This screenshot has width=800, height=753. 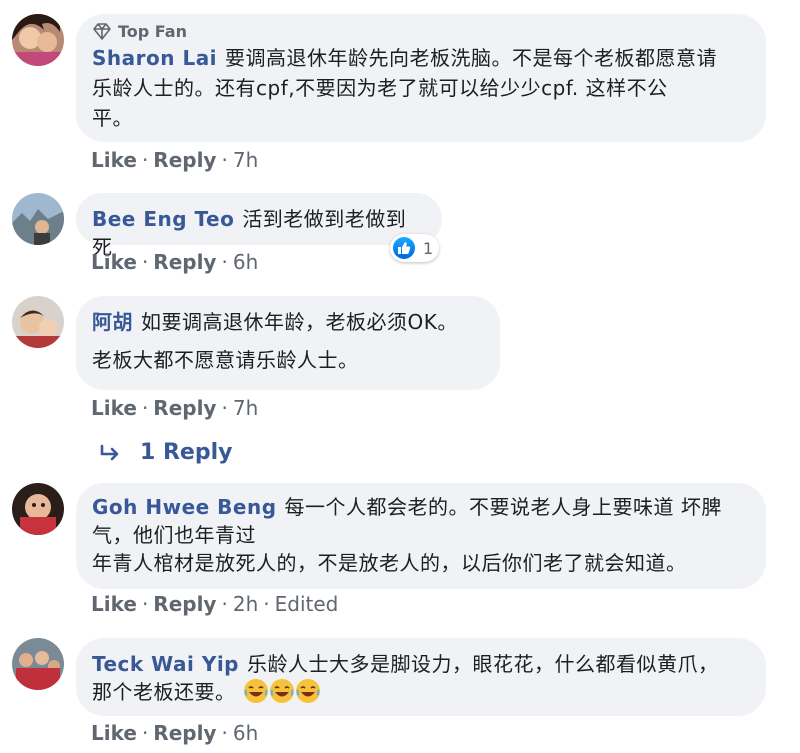 What do you see at coordinates (471, 58) in the screenshot?
I see `comment-text: 要调高退休年龄先向老板洗脑。不是每个老板都愿意请` at bounding box center [471, 58].